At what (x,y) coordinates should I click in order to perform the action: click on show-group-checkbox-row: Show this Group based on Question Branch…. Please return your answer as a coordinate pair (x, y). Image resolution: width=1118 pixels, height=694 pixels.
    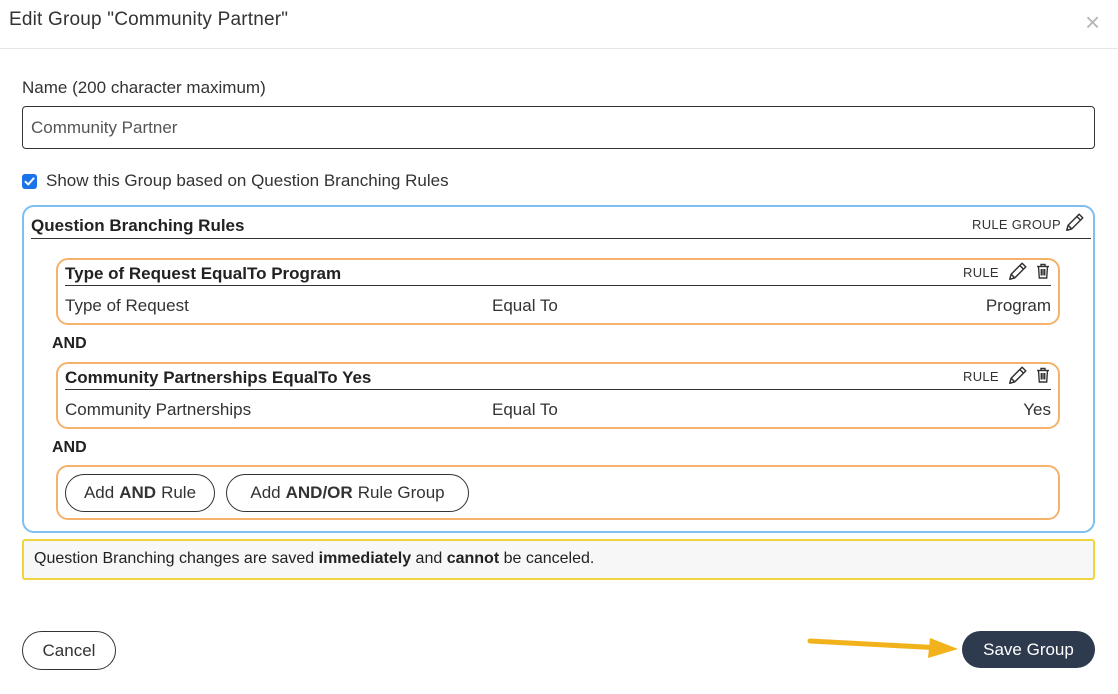
    Looking at the image, I should click on (235, 181).